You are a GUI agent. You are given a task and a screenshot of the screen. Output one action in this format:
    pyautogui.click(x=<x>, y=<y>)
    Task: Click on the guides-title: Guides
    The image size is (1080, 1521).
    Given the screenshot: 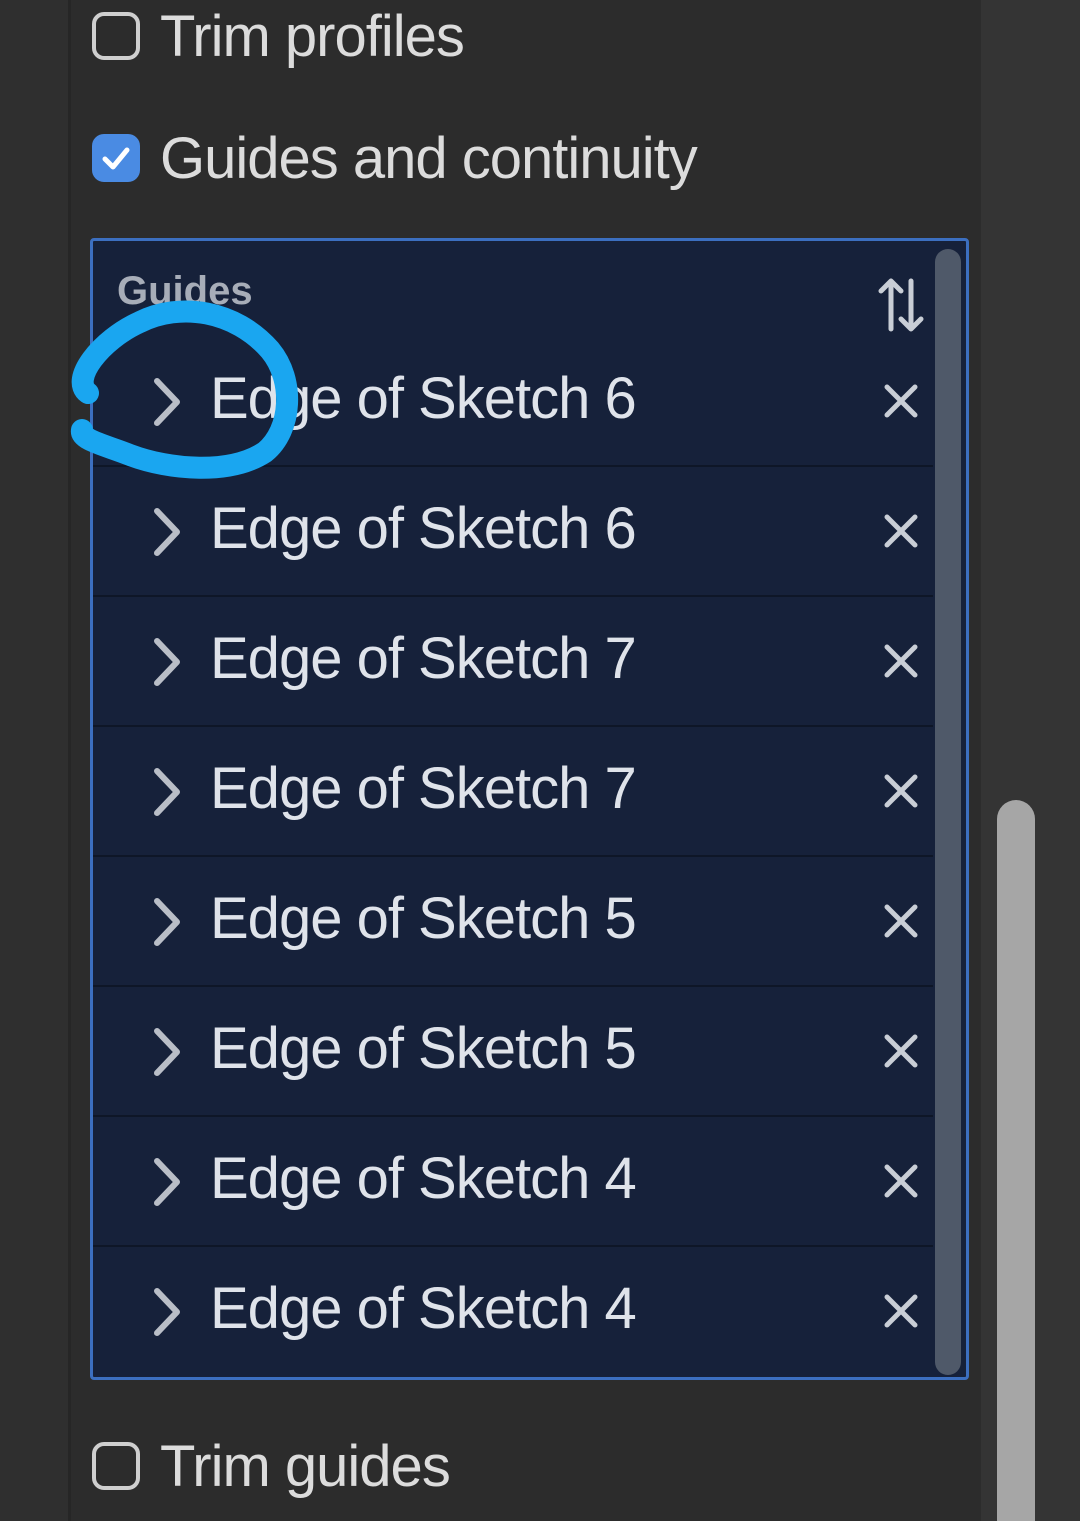 What is the action you would take?
    pyautogui.click(x=185, y=291)
    